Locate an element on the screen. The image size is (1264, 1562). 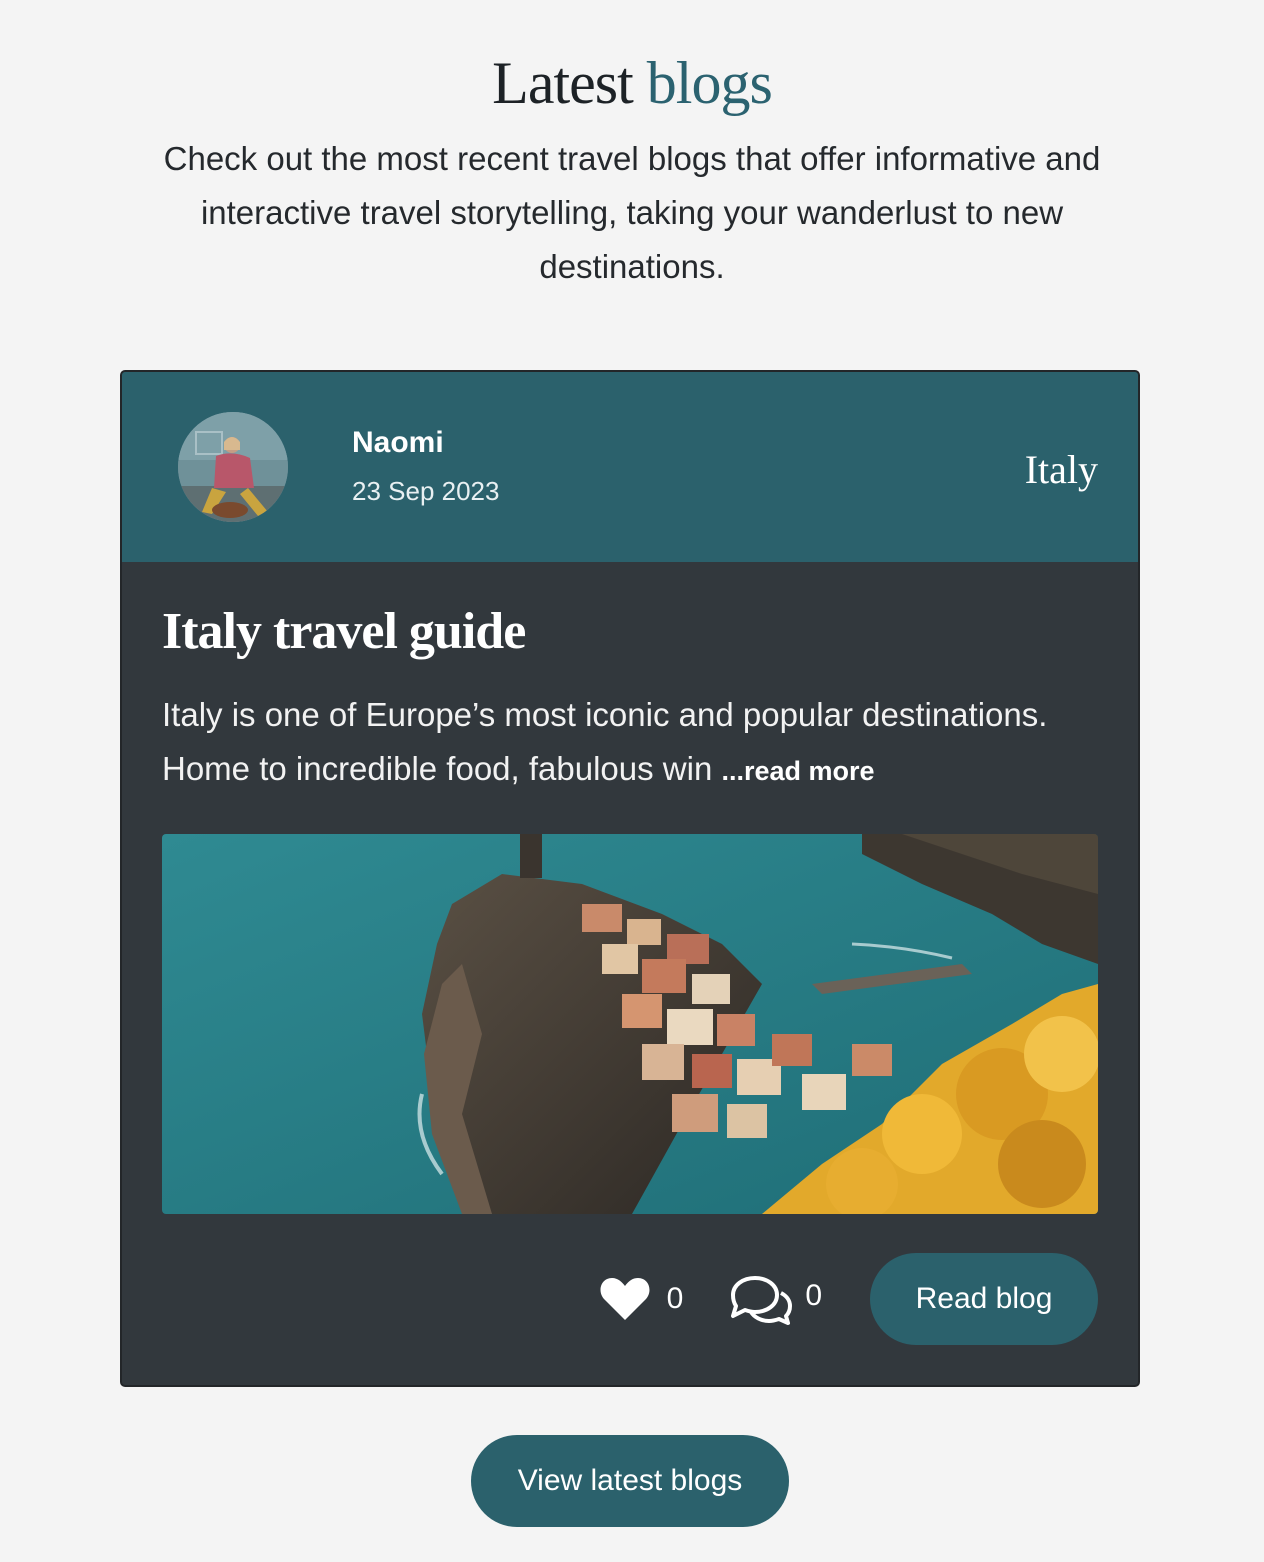
comments-stat: 0 is located at coordinates (774, 1299).